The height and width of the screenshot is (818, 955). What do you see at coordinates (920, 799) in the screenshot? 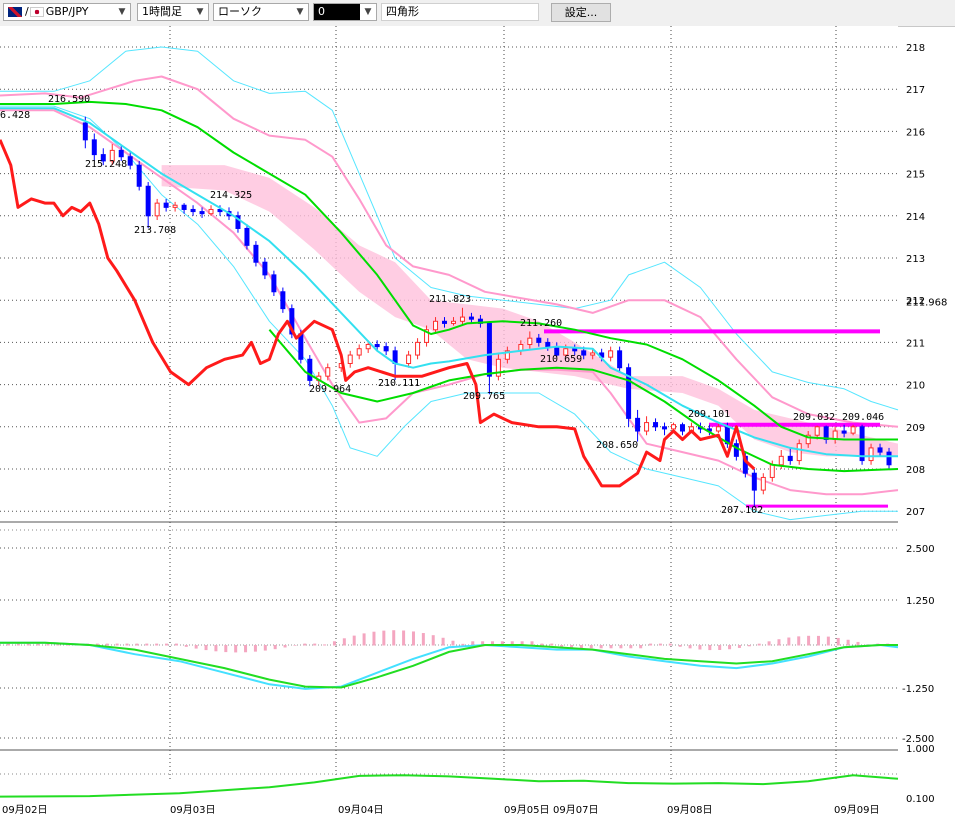
I see `sub-axis-tick-1: 0.100` at bounding box center [920, 799].